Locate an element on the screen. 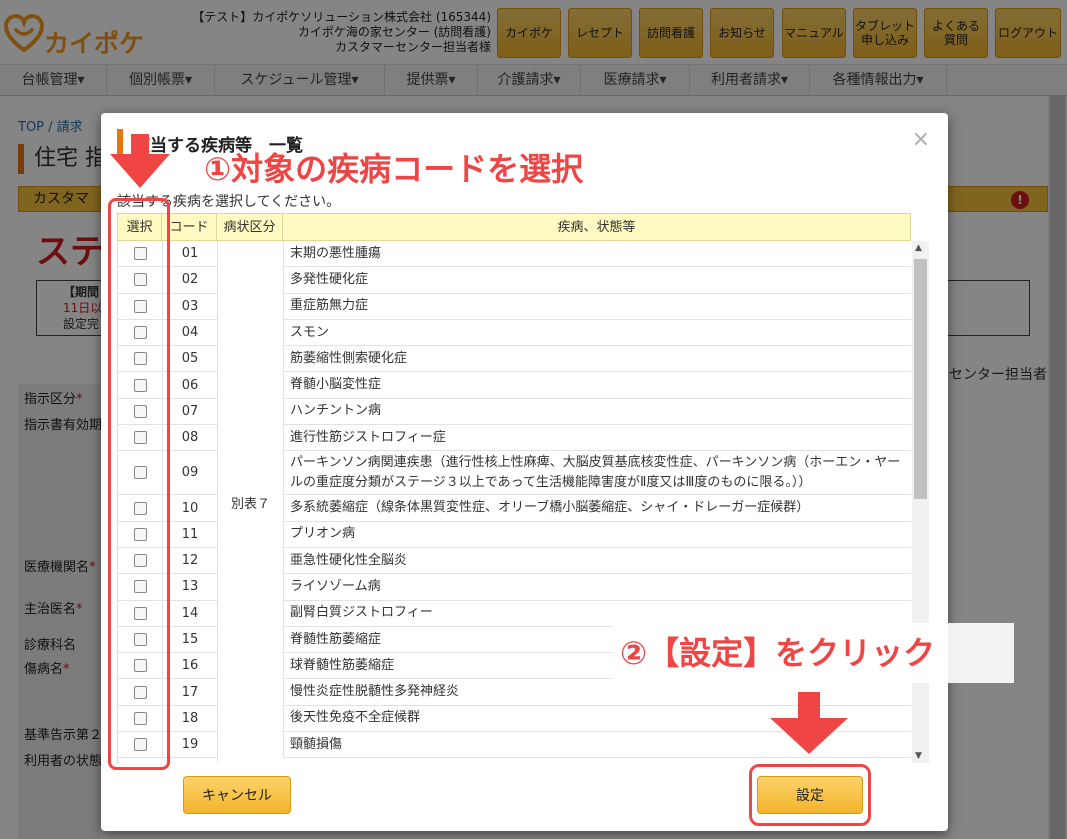 This screenshot has height=839, width=1067. disease-code: 09 is located at coordinates (189, 473).